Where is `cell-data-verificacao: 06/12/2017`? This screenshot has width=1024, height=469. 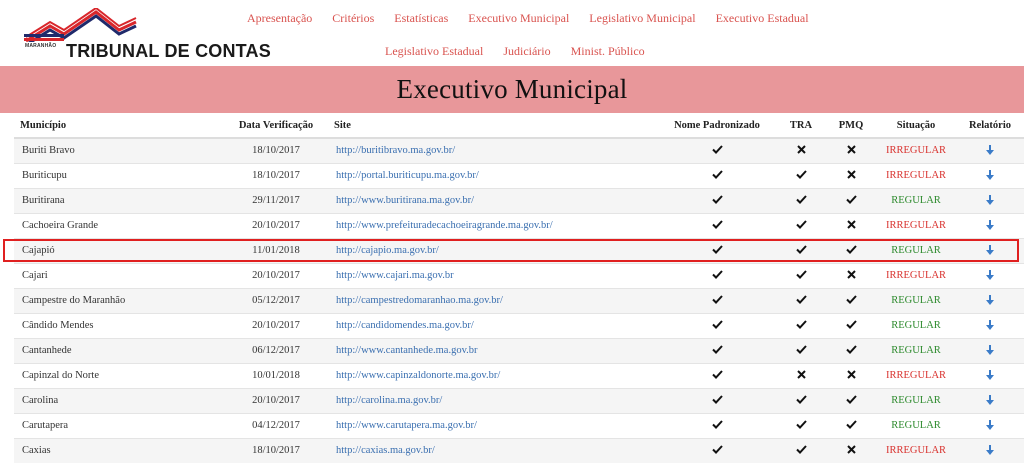
cell-data-verificacao: 06/12/2017 is located at coordinates (276, 350).